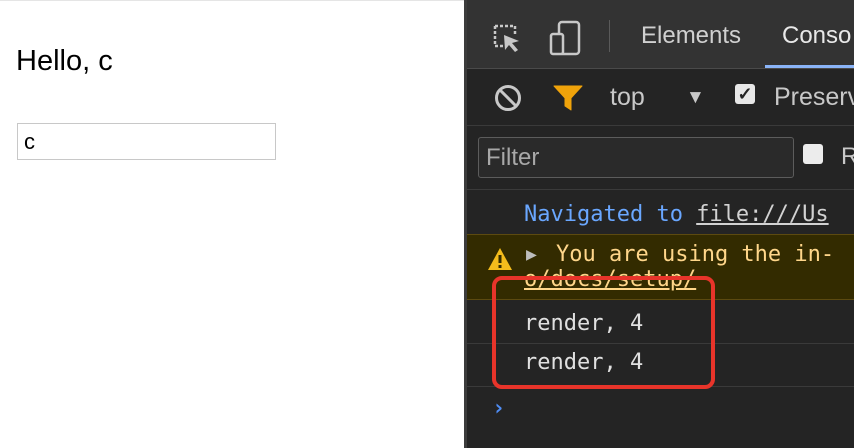 This screenshot has height=448, width=854. What do you see at coordinates (610, 214) in the screenshot?
I see `navigation-prefix: Navigated to` at bounding box center [610, 214].